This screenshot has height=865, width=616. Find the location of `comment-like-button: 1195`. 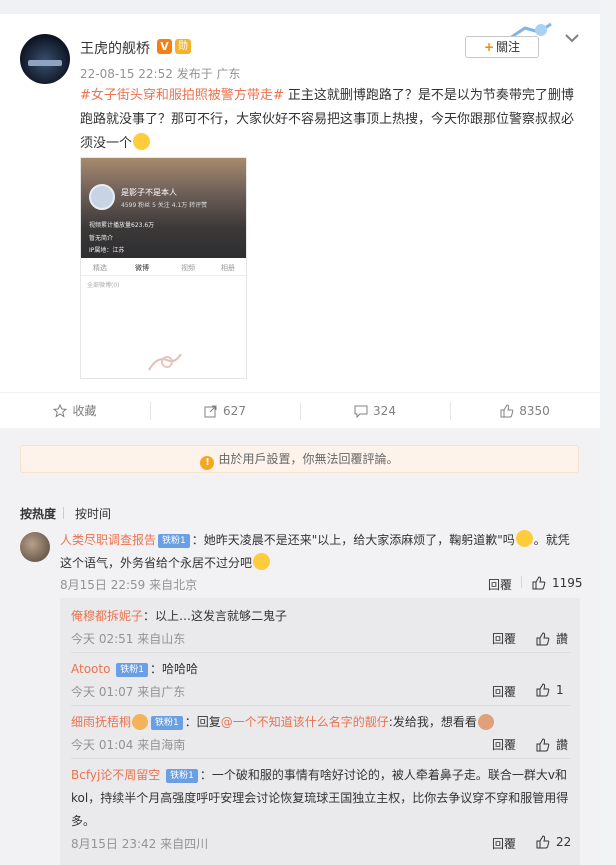

comment-like-button: 1195 is located at coordinates (557, 583).